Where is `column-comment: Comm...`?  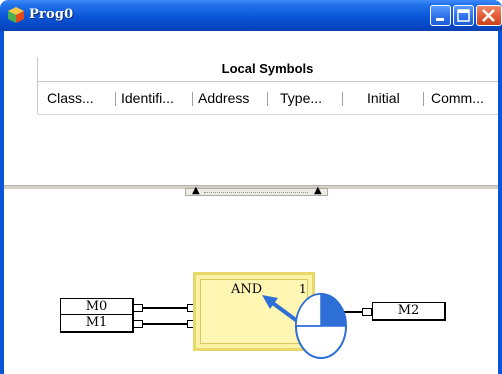 column-comment: Comm... is located at coordinates (457, 98).